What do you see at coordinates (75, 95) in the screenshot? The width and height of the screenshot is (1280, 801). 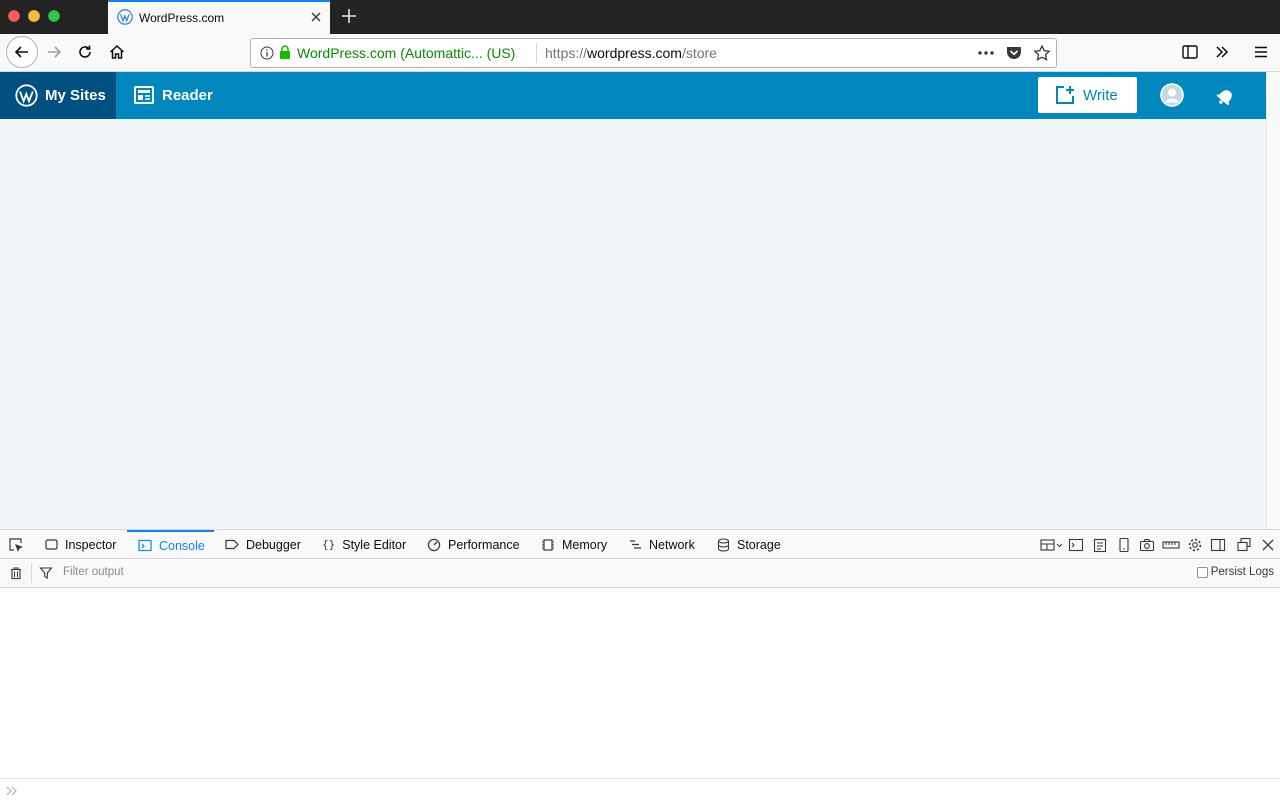 I see `my-sites-label: My Sites` at bounding box center [75, 95].